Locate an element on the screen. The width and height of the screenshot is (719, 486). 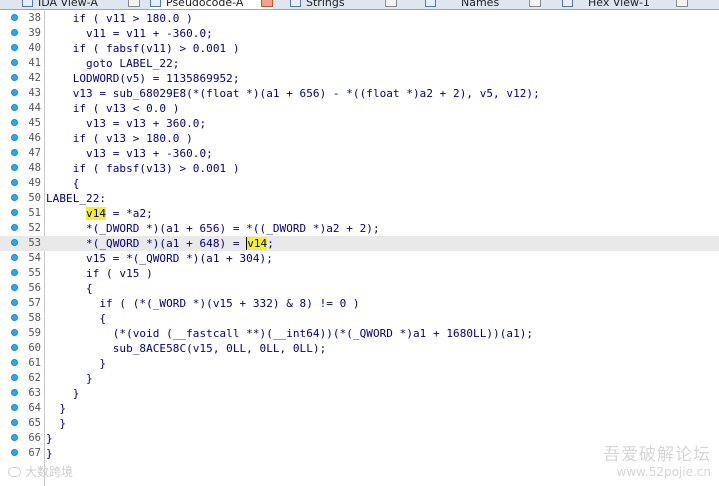
line-number: 67 is located at coordinates (34, 453).